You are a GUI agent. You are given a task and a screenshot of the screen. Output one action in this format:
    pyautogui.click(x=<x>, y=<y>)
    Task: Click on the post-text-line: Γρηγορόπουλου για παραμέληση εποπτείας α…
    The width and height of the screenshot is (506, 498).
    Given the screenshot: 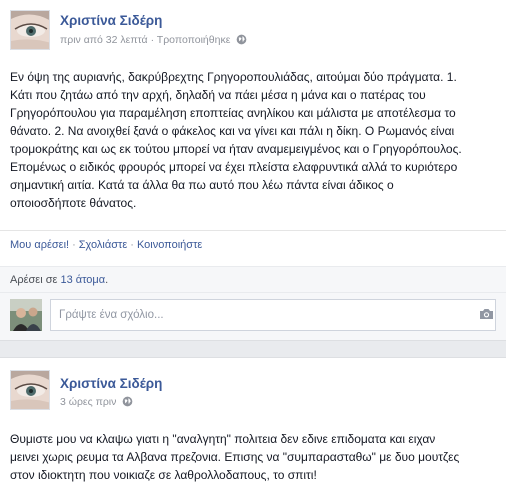 What is the action you would take?
    pyautogui.click(x=233, y=113)
    